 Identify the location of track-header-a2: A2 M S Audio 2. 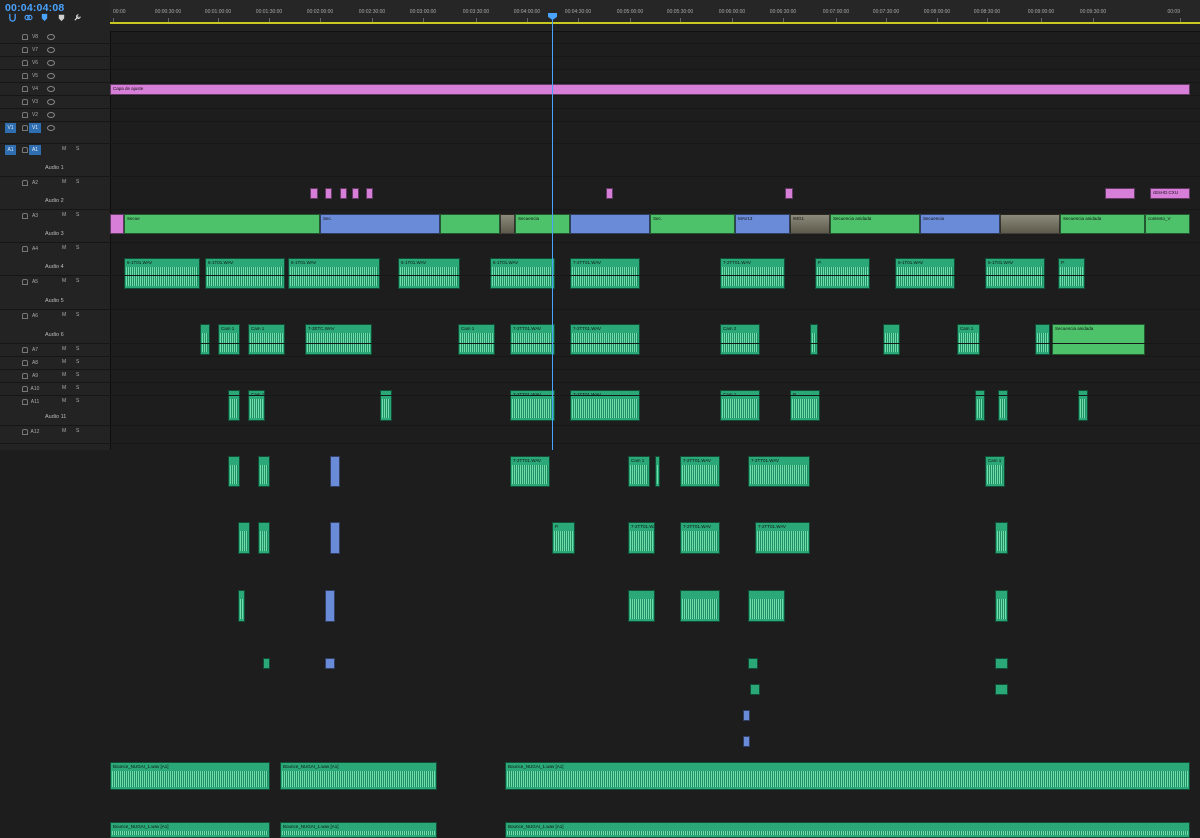
(55, 193).